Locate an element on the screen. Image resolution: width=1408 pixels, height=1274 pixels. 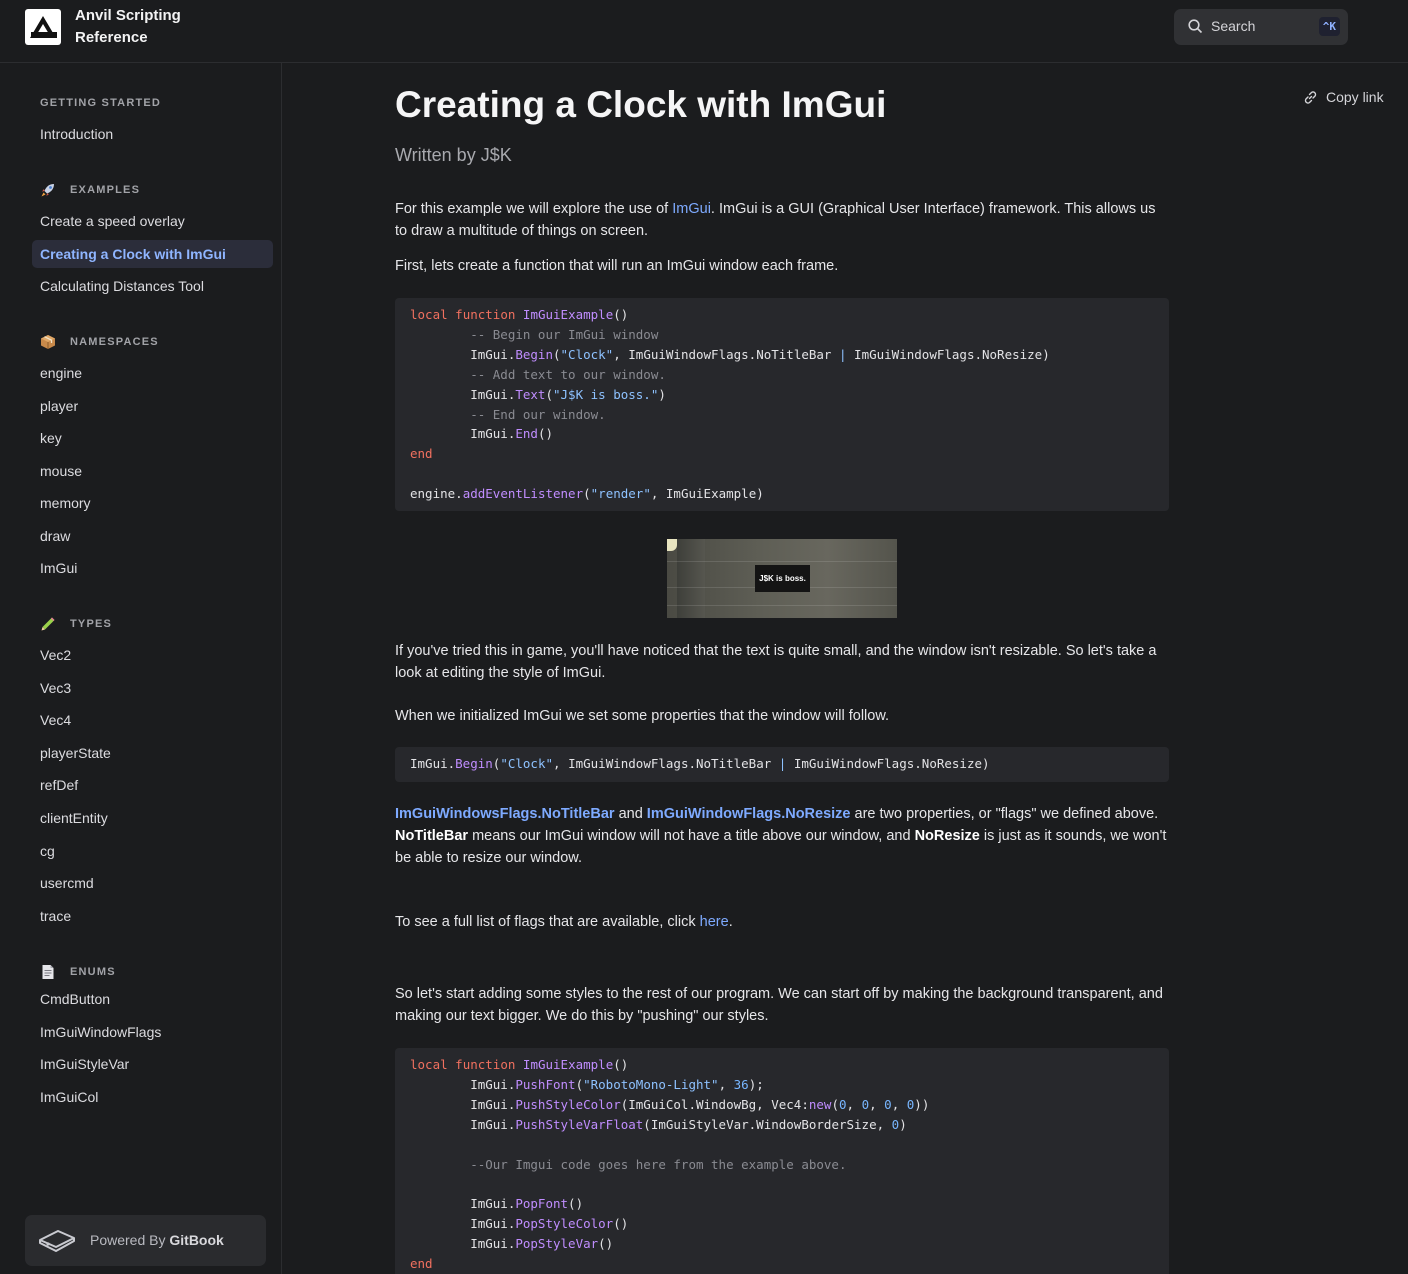
package-icon is located at coordinates (48, 342).